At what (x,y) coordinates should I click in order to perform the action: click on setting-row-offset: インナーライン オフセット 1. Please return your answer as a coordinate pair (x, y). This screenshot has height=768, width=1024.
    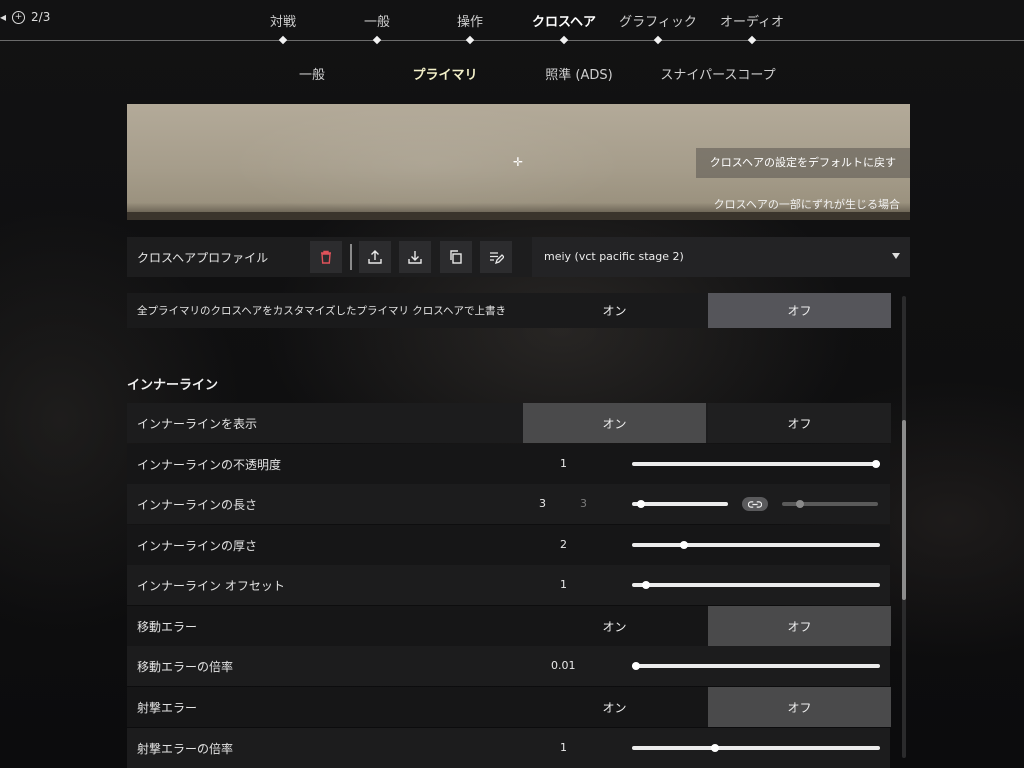
    Looking at the image, I should click on (508, 585).